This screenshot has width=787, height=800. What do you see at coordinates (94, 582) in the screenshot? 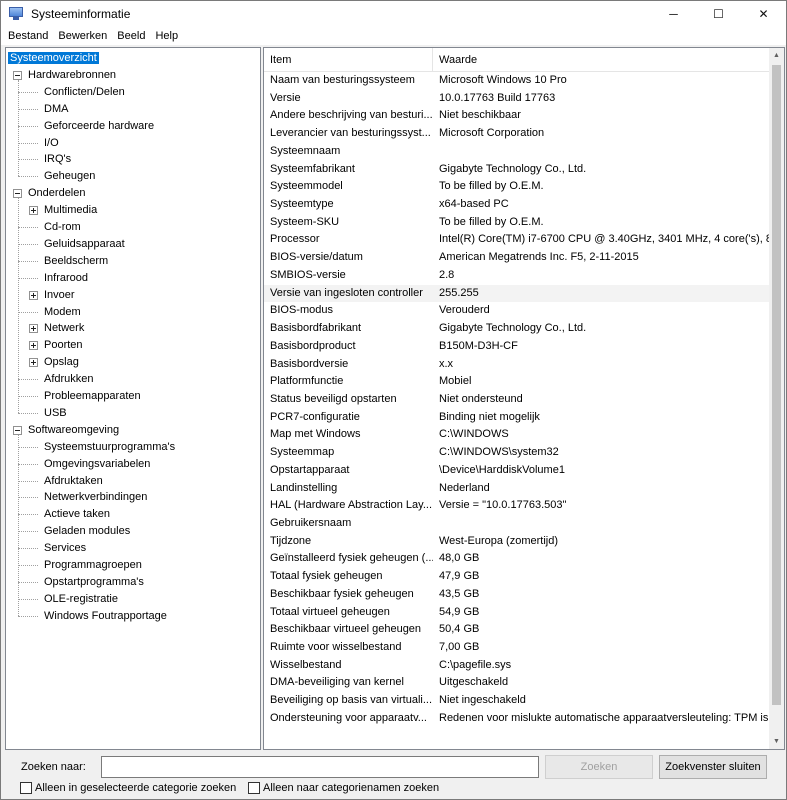
I see `tree-item: Opstartprogramma's` at bounding box center [94, 582].